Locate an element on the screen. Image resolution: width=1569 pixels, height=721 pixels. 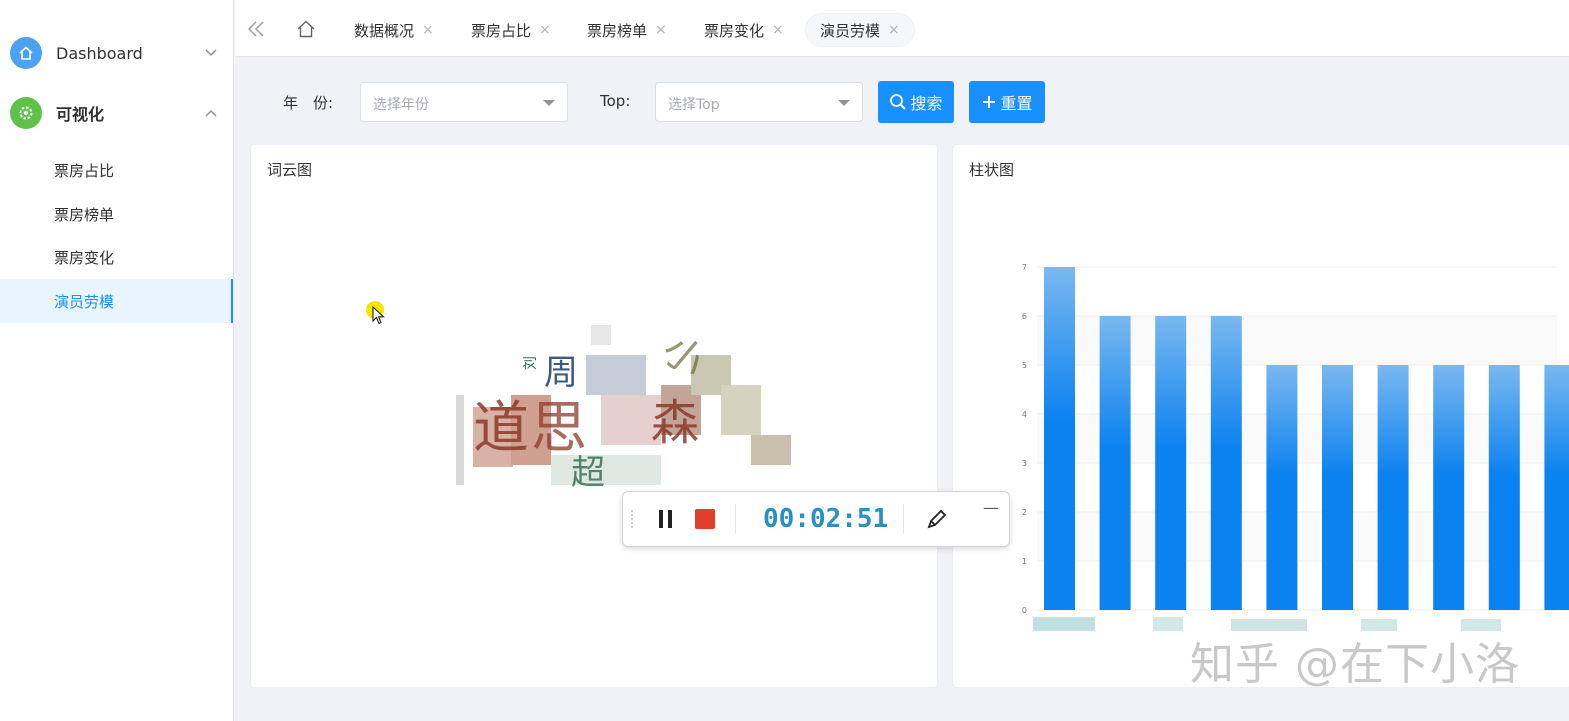
menu-dashboard: Dashboard is located at coordinates (116, 53).